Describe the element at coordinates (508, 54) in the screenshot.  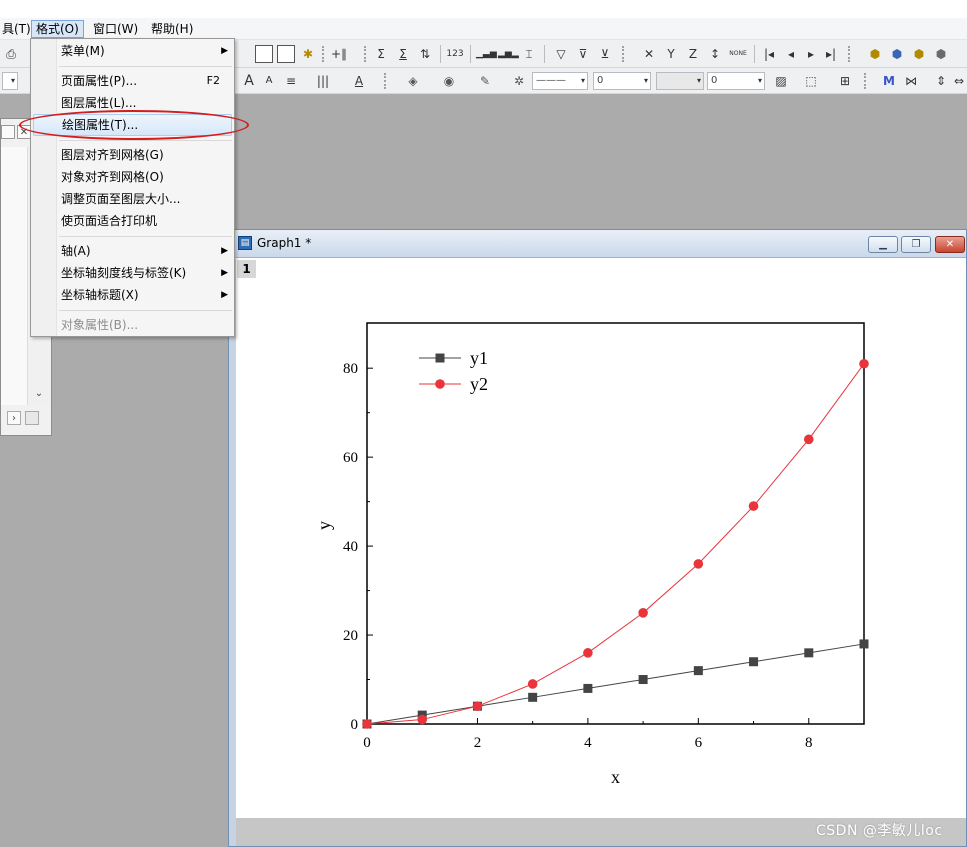
I see `column-chart-icon: ▂▅▂` at that location.